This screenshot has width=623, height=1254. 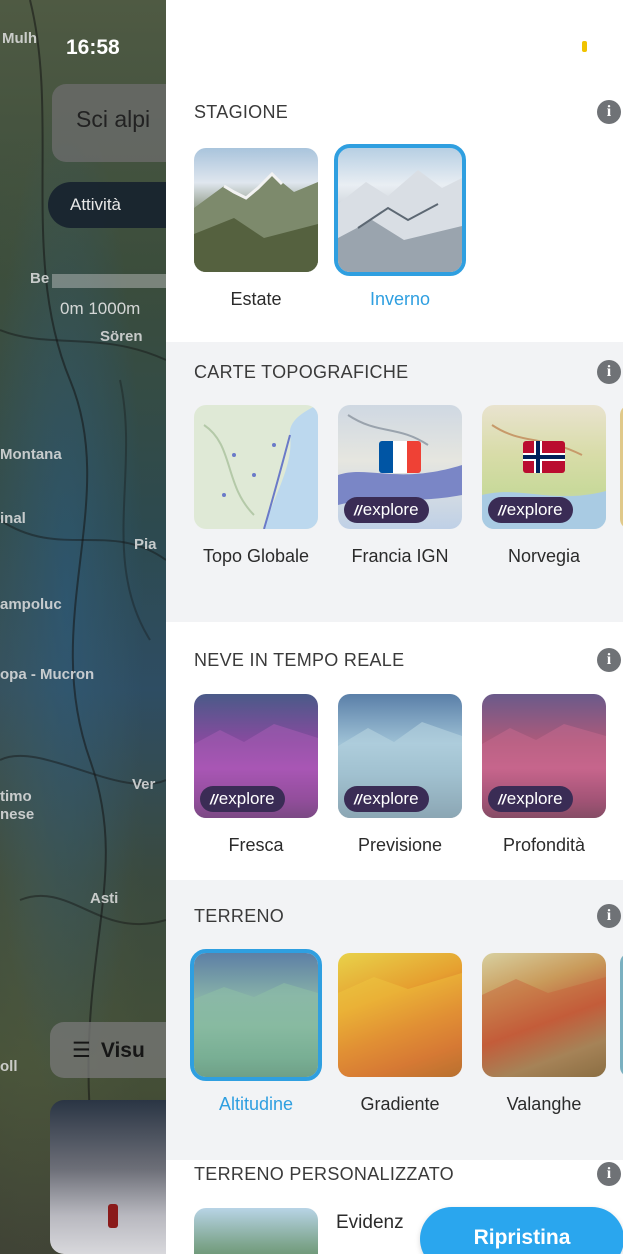 What do you see at coordinates (301, 372) in the screenshot?
I see `section-title-topo-maps: CARTE TOPOGRAFICHE` at bounding box center [301, 372].